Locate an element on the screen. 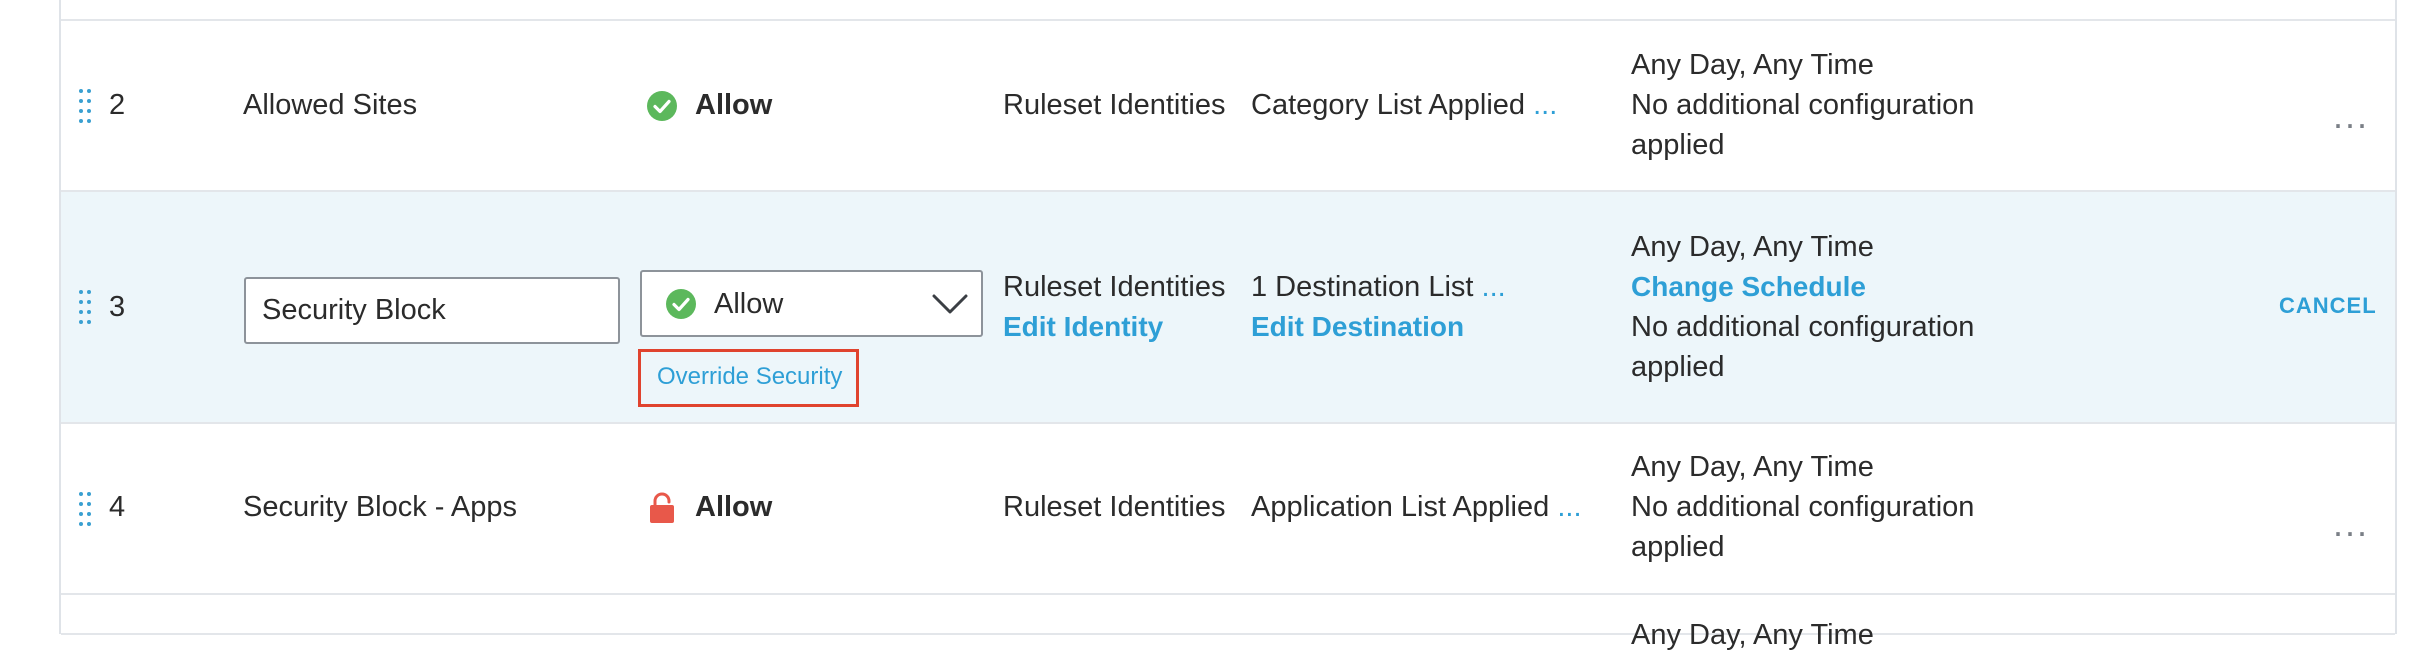 Image resolution: width=2430 pixels, height=655 pixels. override-security-link: Override Security is located at coordinates (749, 377).